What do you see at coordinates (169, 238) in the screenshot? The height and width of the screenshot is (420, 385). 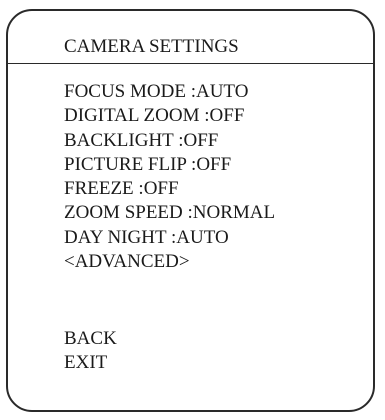 I see `menu-item-day-night: DAY NIGHT :AUTO` at bounding box center [169, 238].